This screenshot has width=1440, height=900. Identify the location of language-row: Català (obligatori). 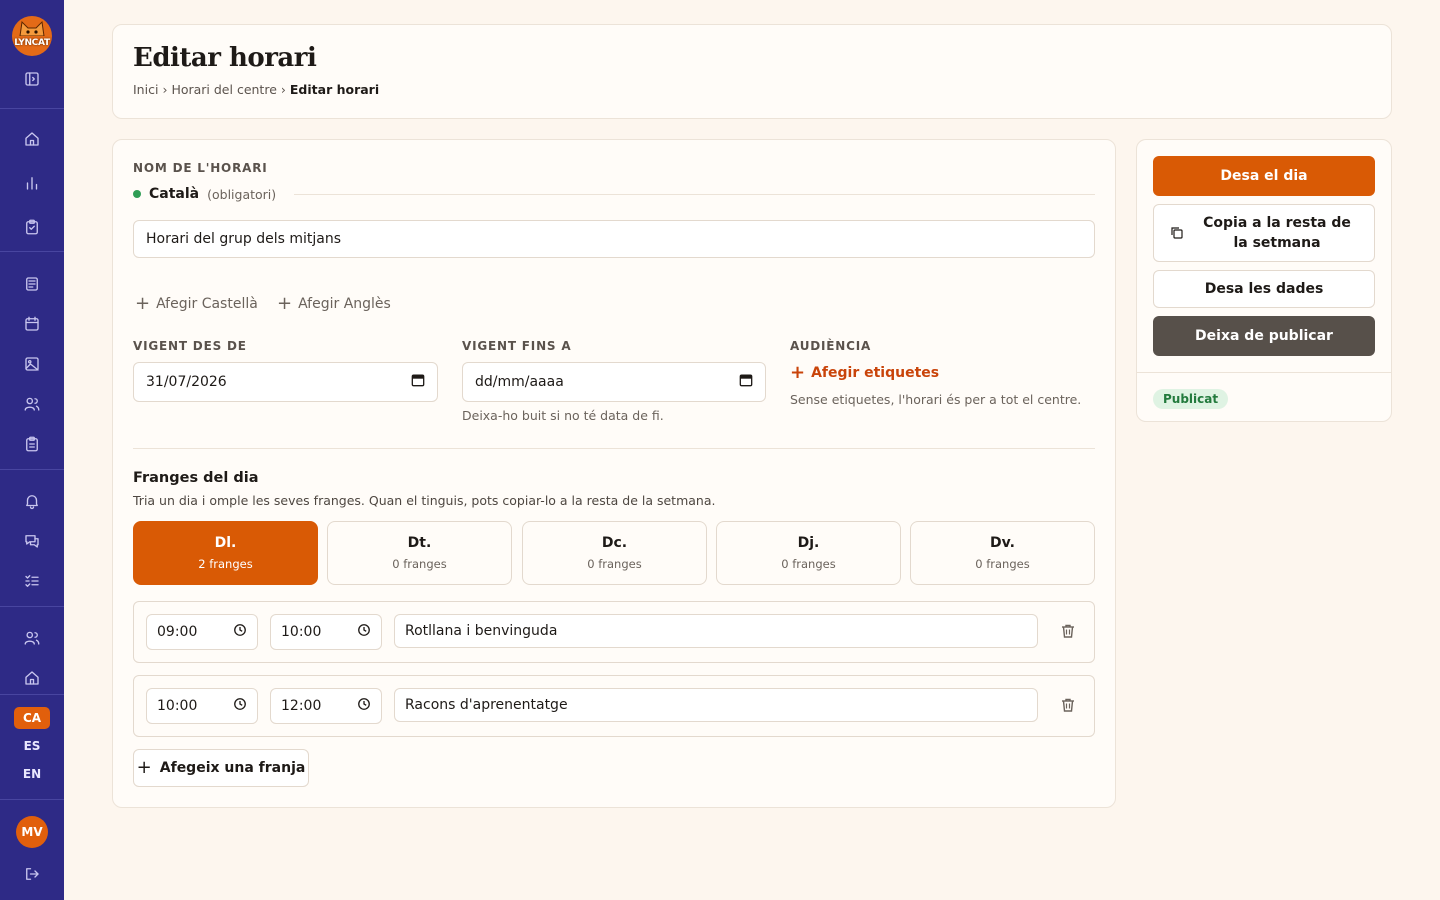
(614, 194).